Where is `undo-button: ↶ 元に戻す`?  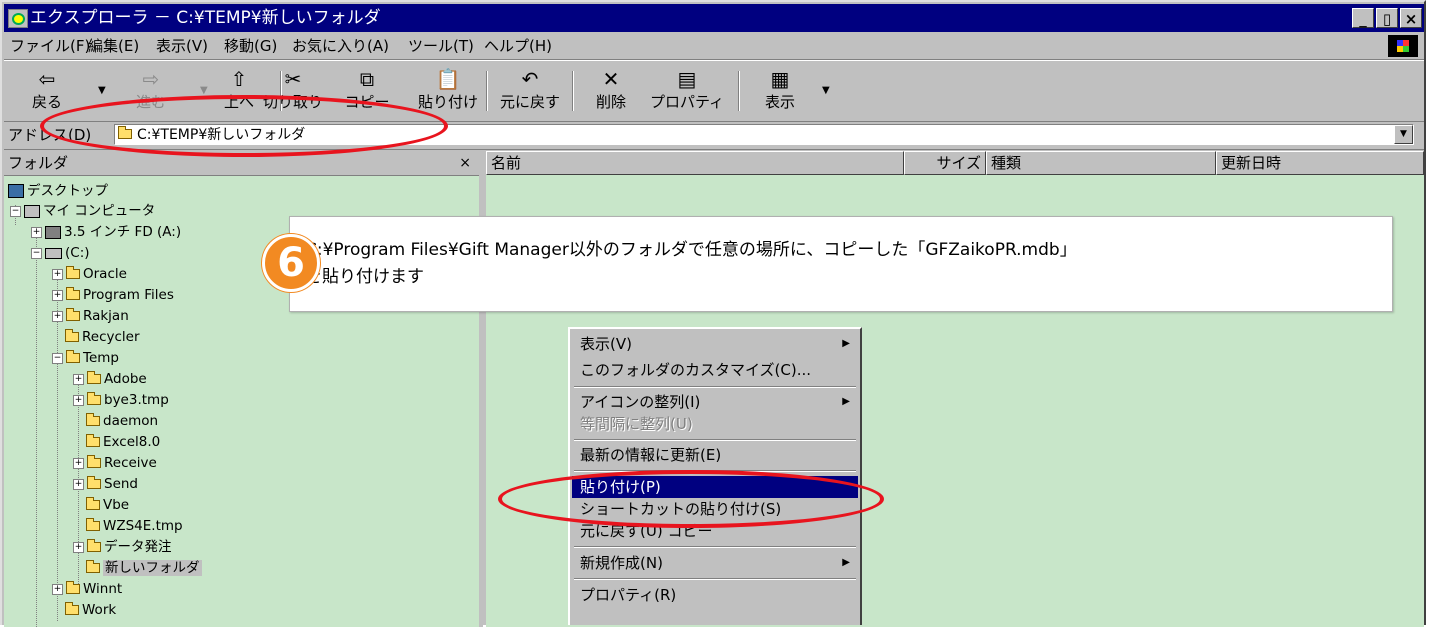
undo-button: ↶ 元に戻す is located at coordinates (530, 89).